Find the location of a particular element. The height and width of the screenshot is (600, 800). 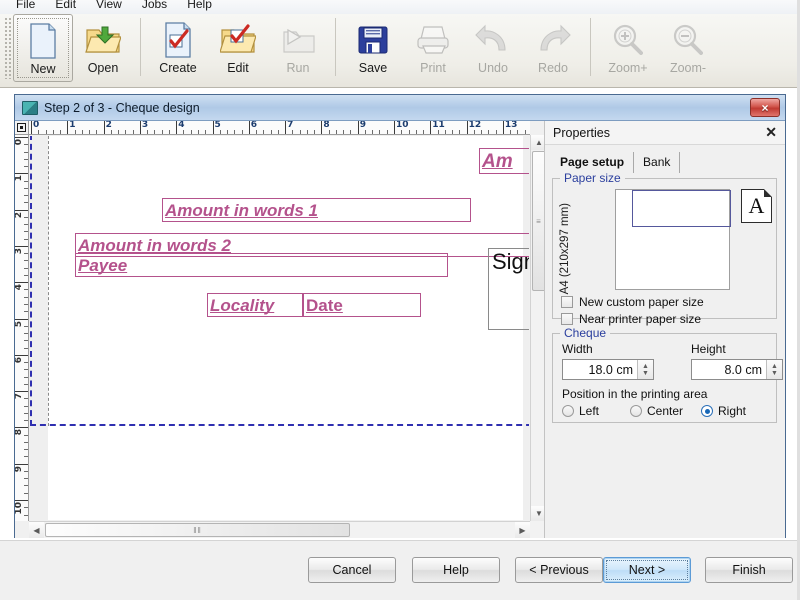

properties-tabs: Page setup Bank is located at coordinates (665, 161).